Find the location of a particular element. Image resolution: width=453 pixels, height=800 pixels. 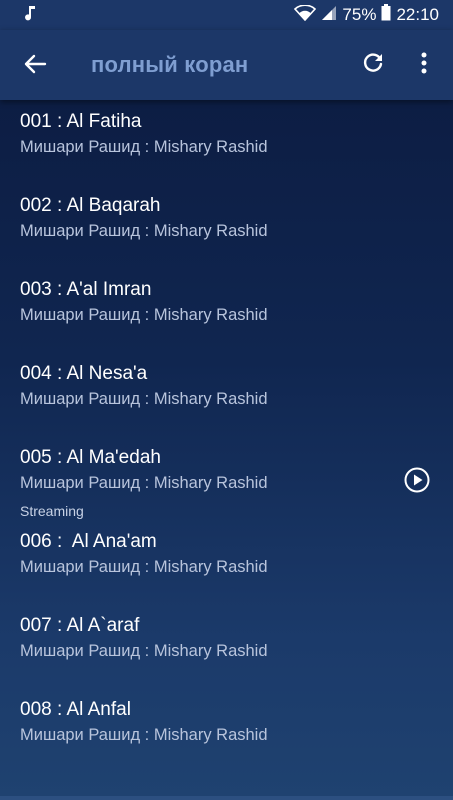

play-circle-icon is located at coordinates (417, 482).